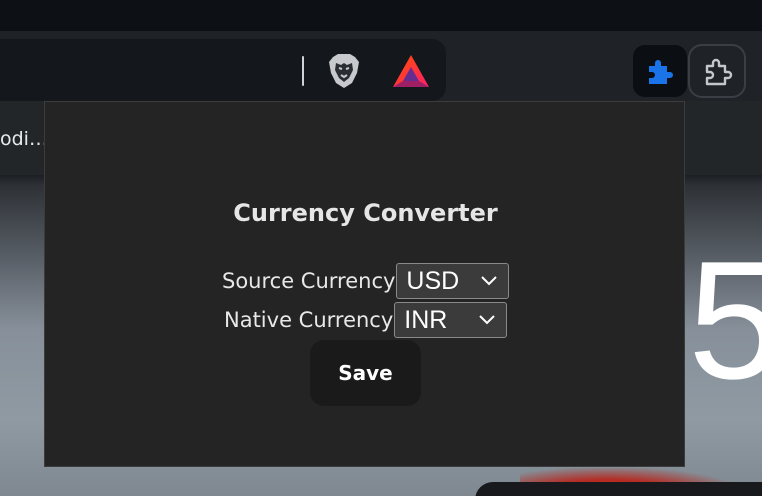 The width and height of the screenshot is (762, 496). Describe the element at coordinates (433, 280) in the screenshot. I see `source-currency-value: USD` at that location.